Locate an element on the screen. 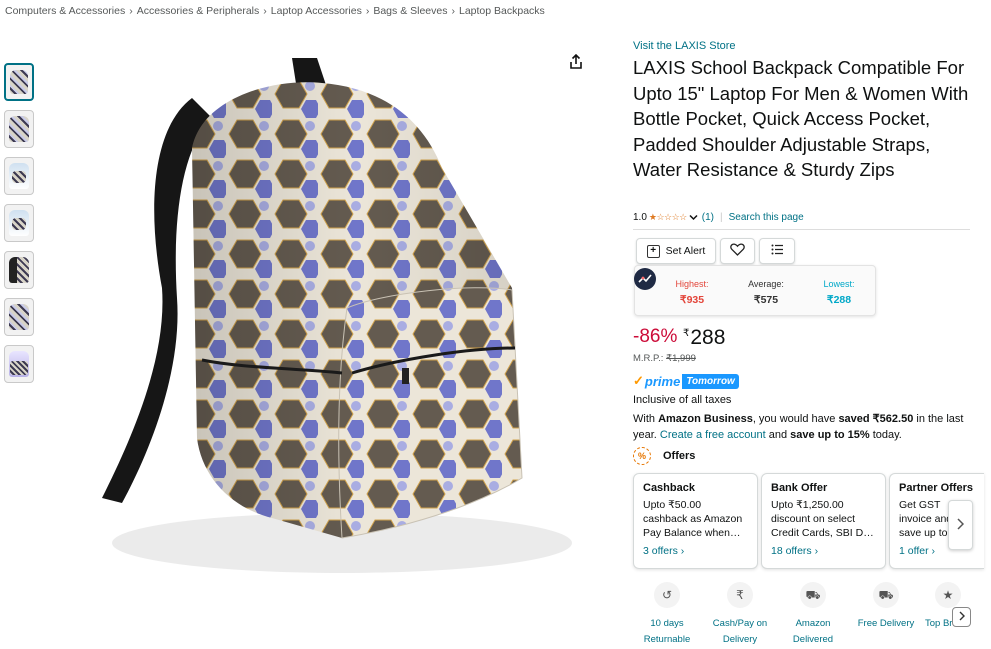 The image size is (991, 649). offer-link: 18 offers › is located at coordinates (823, 551).